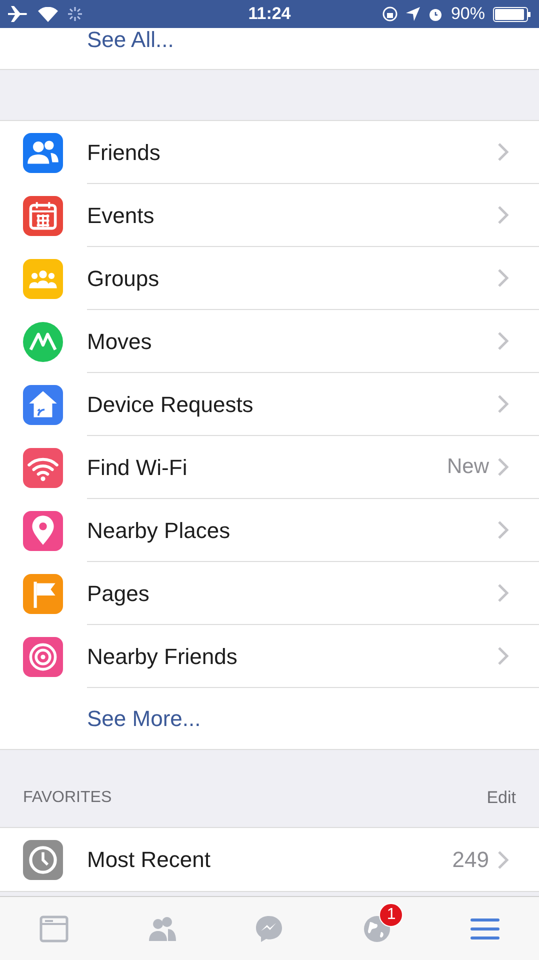 The width and height of the screenshot is (539, 960). What do you see at coordinates (292, 530) in the screenshot?
I see `menu-item: Nearby Places` at bounding box center [292, 530].